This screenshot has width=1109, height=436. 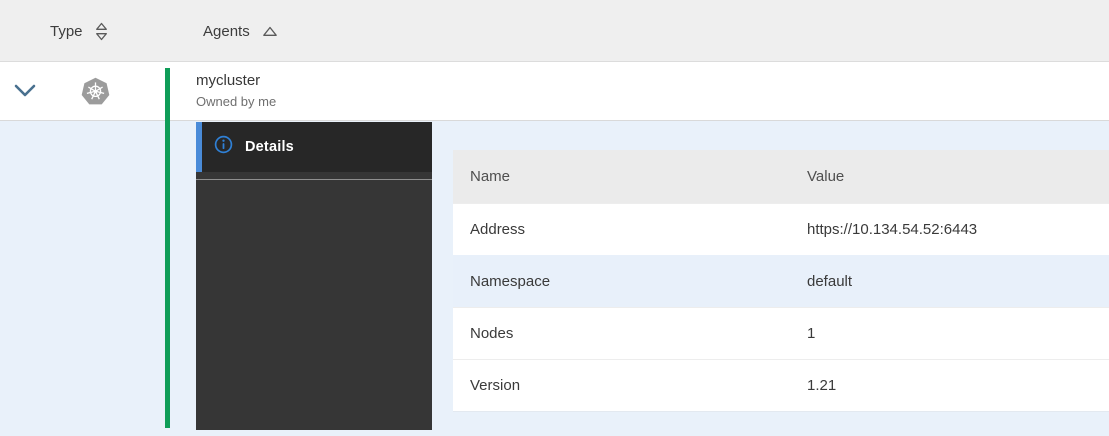 What do you see at coordinates (167, 248) in the screenshot?
I see `cluster-status-bar` at bounding box center [167, 248].